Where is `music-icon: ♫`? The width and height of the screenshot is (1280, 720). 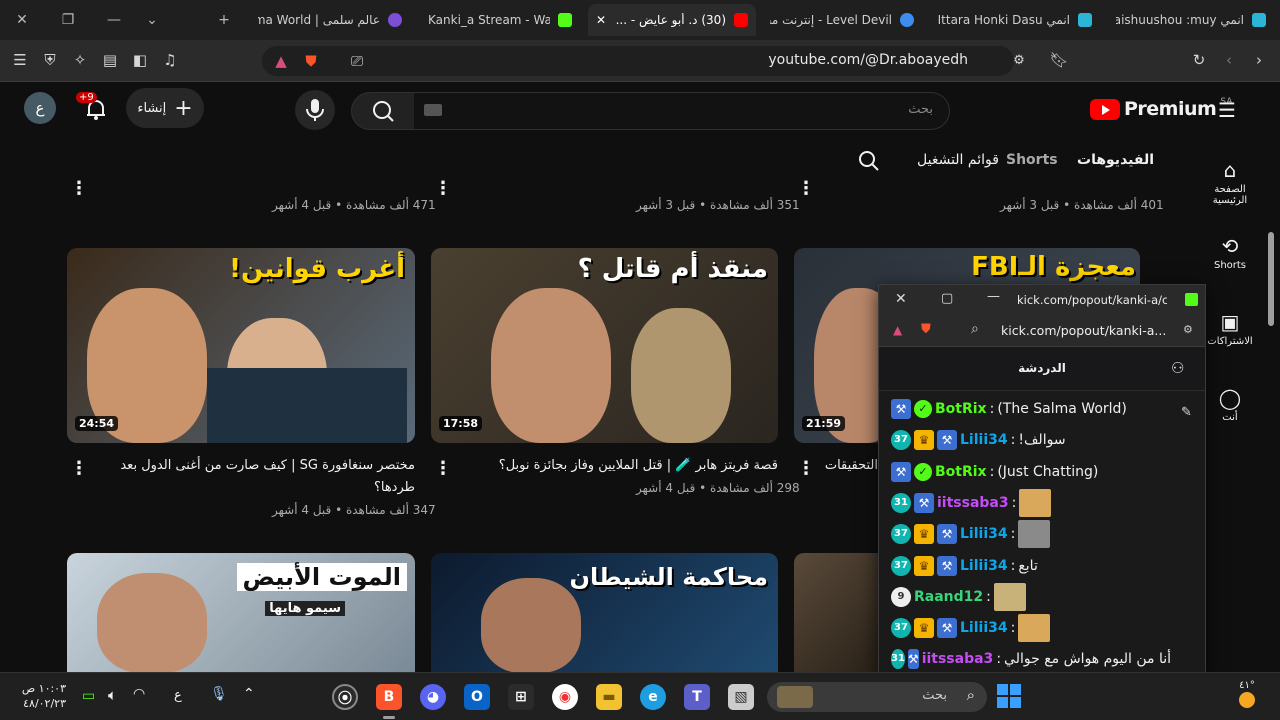 music-icon: ♫ is located at coordinates (170, 60).